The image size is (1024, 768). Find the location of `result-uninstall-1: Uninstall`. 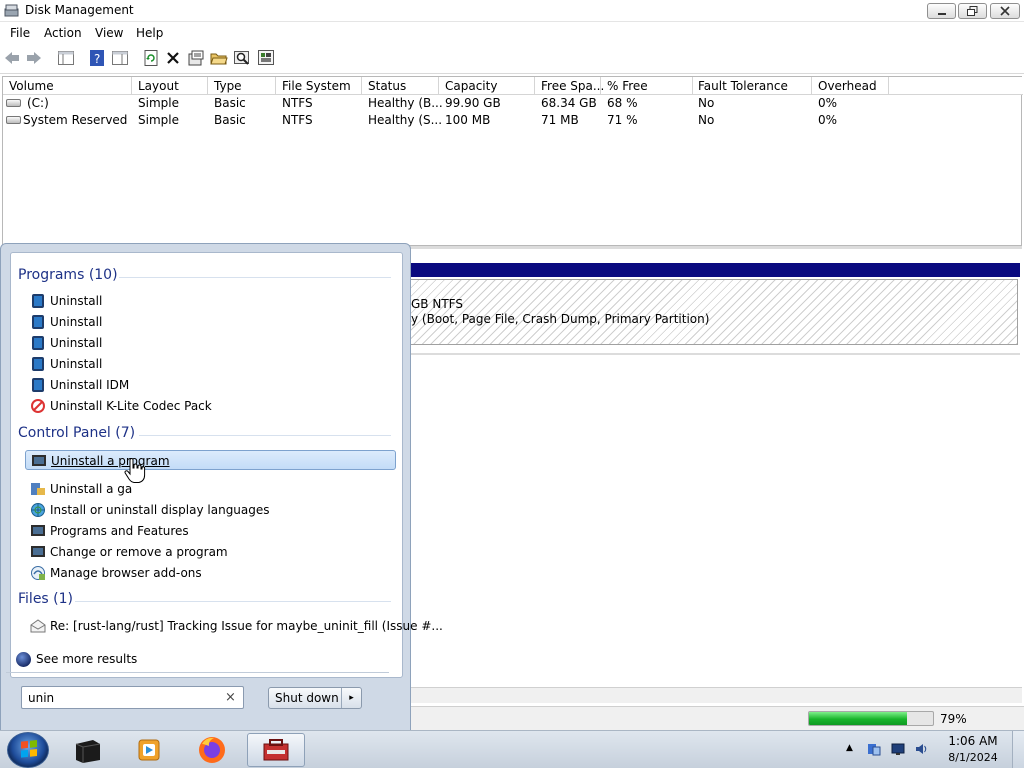

result-uninstall-1: Uninstall is located at coordinates (210, 301).